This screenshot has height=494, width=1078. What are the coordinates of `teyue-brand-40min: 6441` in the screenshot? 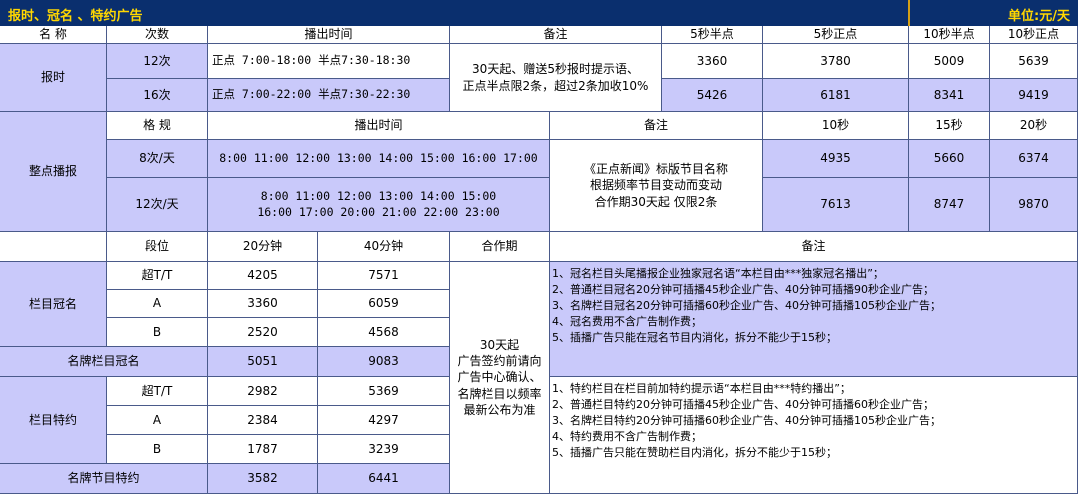 It's located at (384, 479).